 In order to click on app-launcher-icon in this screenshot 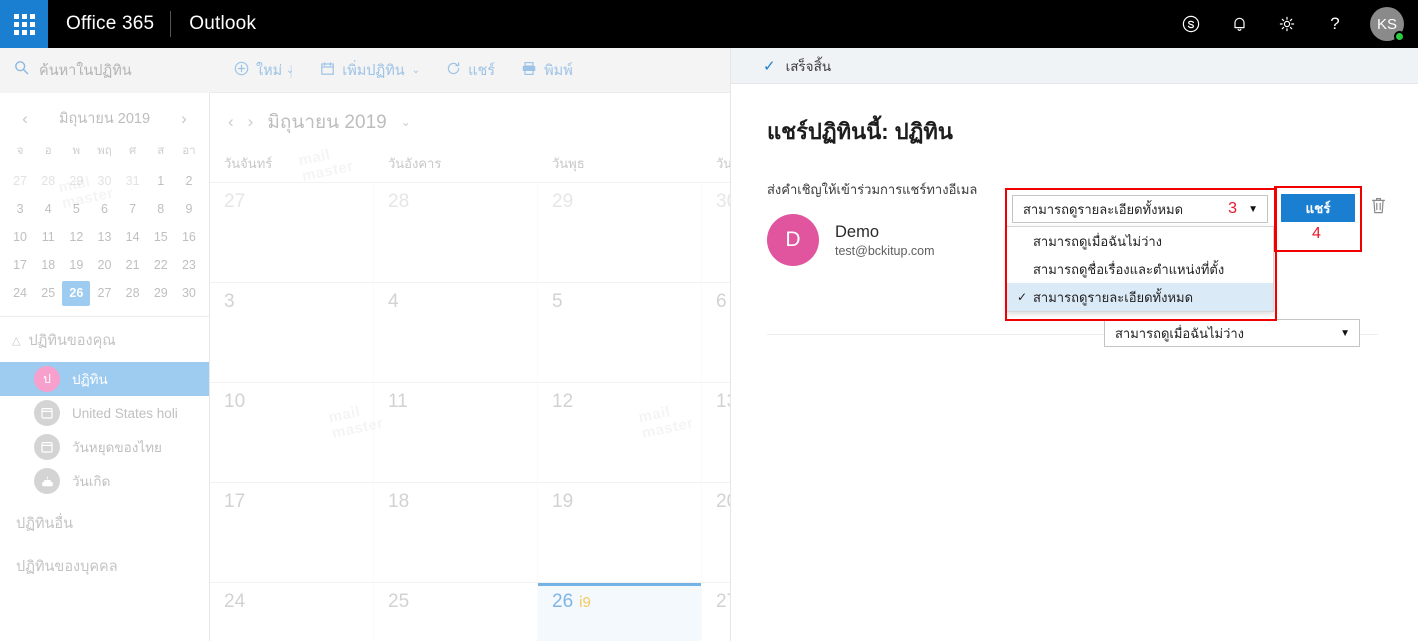, I will do `click(24, 24)`.